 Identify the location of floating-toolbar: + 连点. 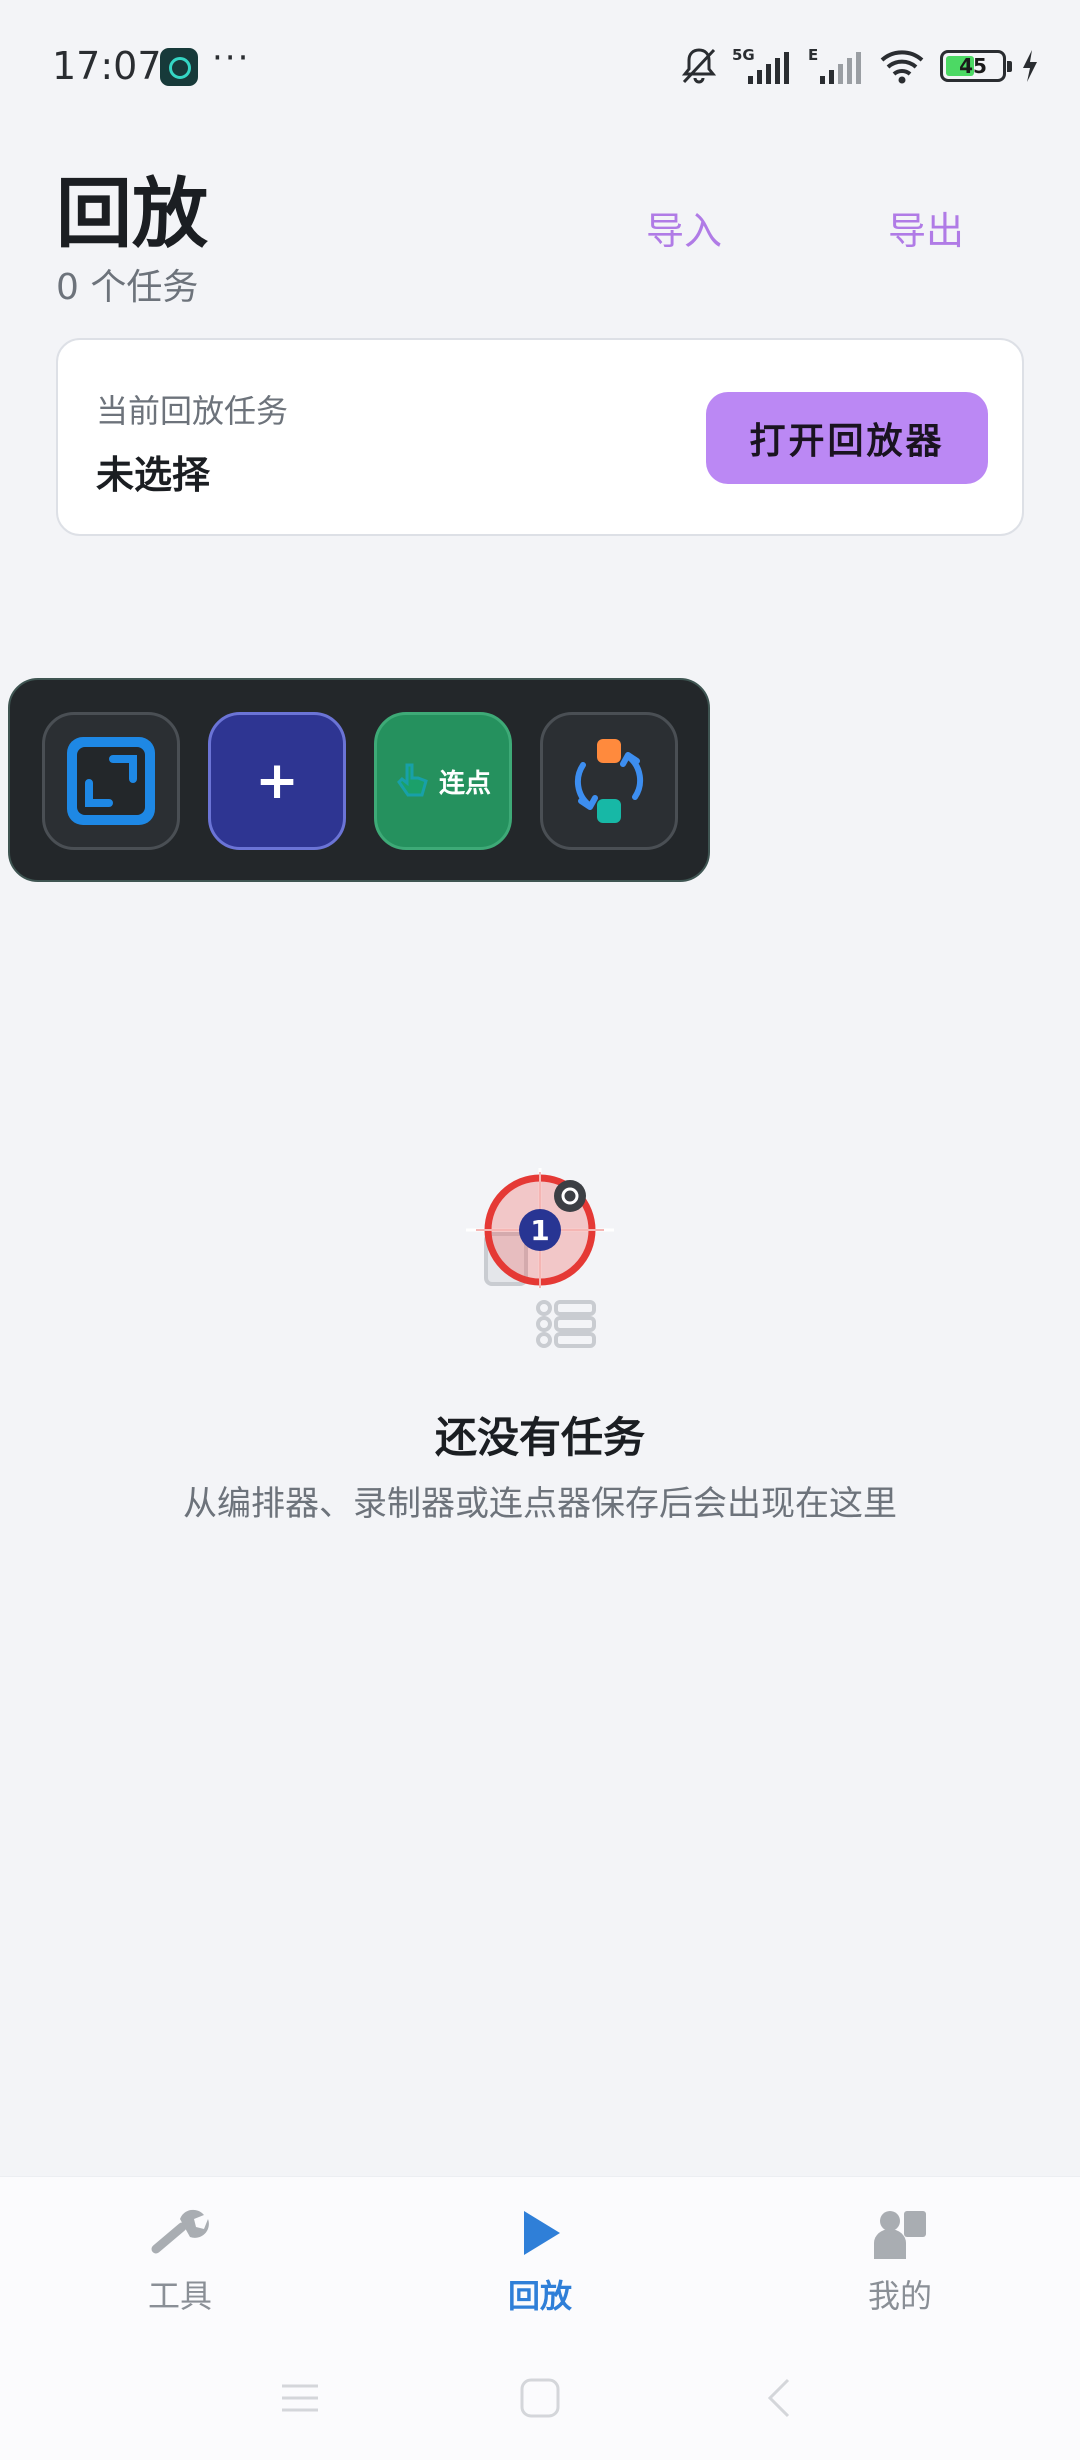
(359, 780).